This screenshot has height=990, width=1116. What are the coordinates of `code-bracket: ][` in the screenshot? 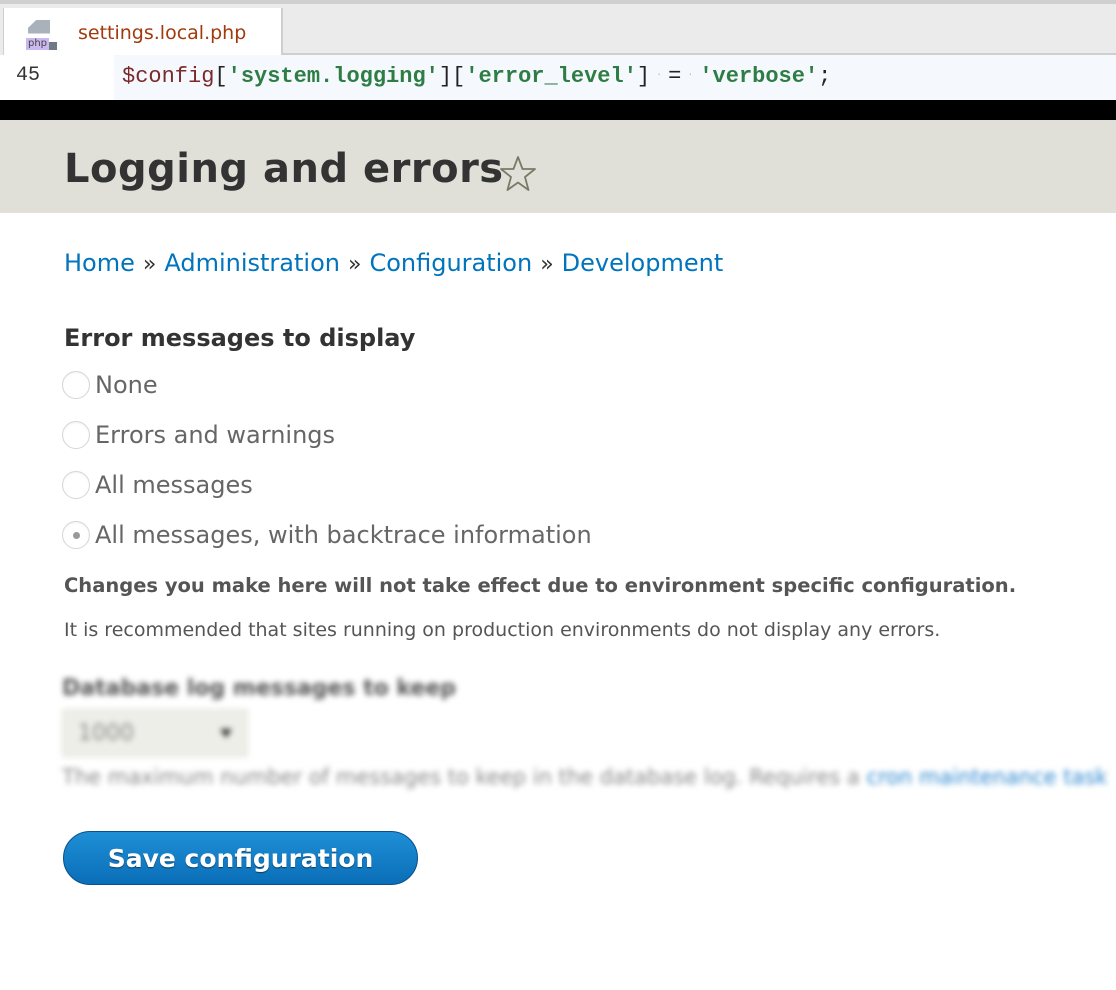 It's located at (452, 76).